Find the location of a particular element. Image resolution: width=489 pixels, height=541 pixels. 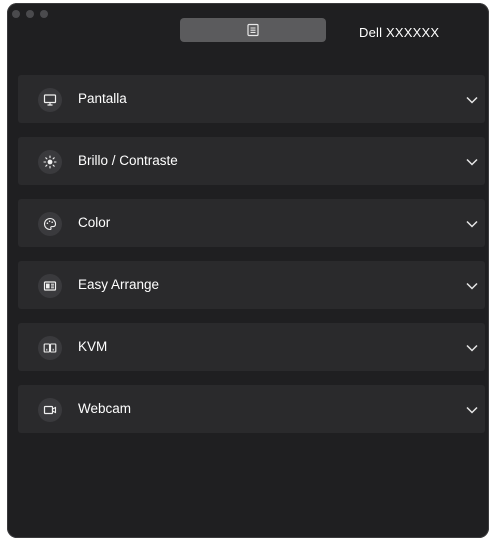

section-kvm: KVM is located at coordinates (251, 347).